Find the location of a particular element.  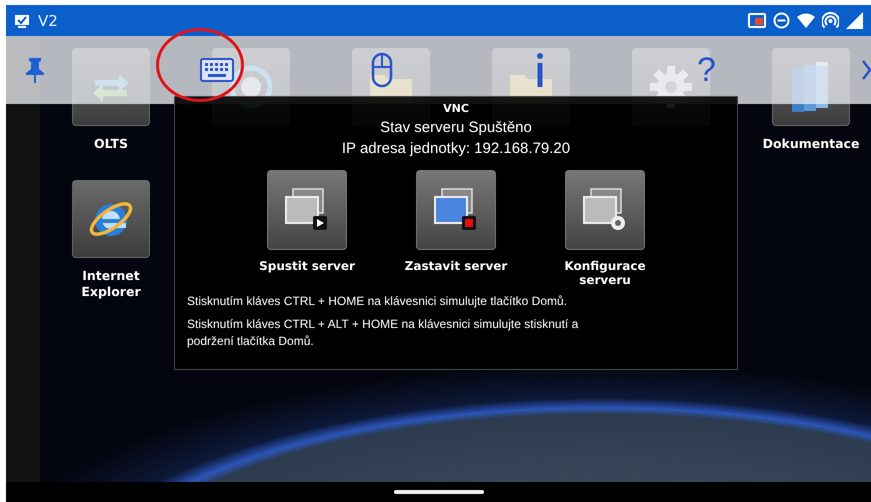

info-icon is located at coordinates (540, 70).